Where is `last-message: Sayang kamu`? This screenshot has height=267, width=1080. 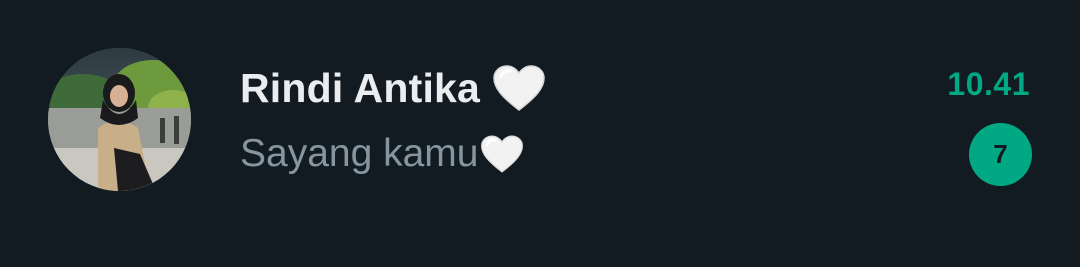
last-message: Sayang kamu is located at coordinates (359, 153).